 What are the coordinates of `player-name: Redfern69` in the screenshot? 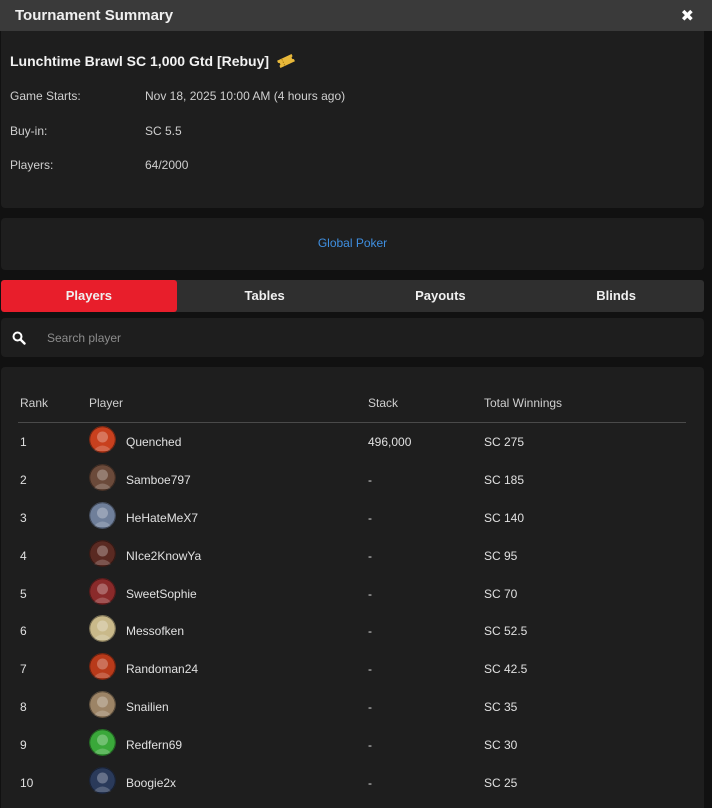 It's located at (154, 745).